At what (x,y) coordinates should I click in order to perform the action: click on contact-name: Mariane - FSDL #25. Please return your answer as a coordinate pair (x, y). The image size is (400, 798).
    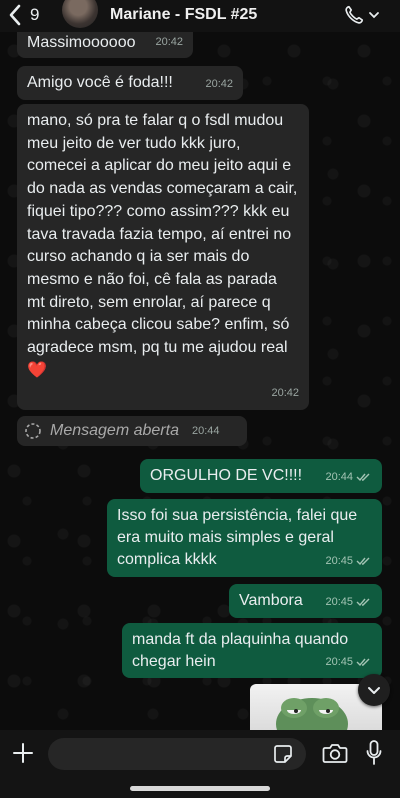
    Looking at the image, I should click on (183, 15).